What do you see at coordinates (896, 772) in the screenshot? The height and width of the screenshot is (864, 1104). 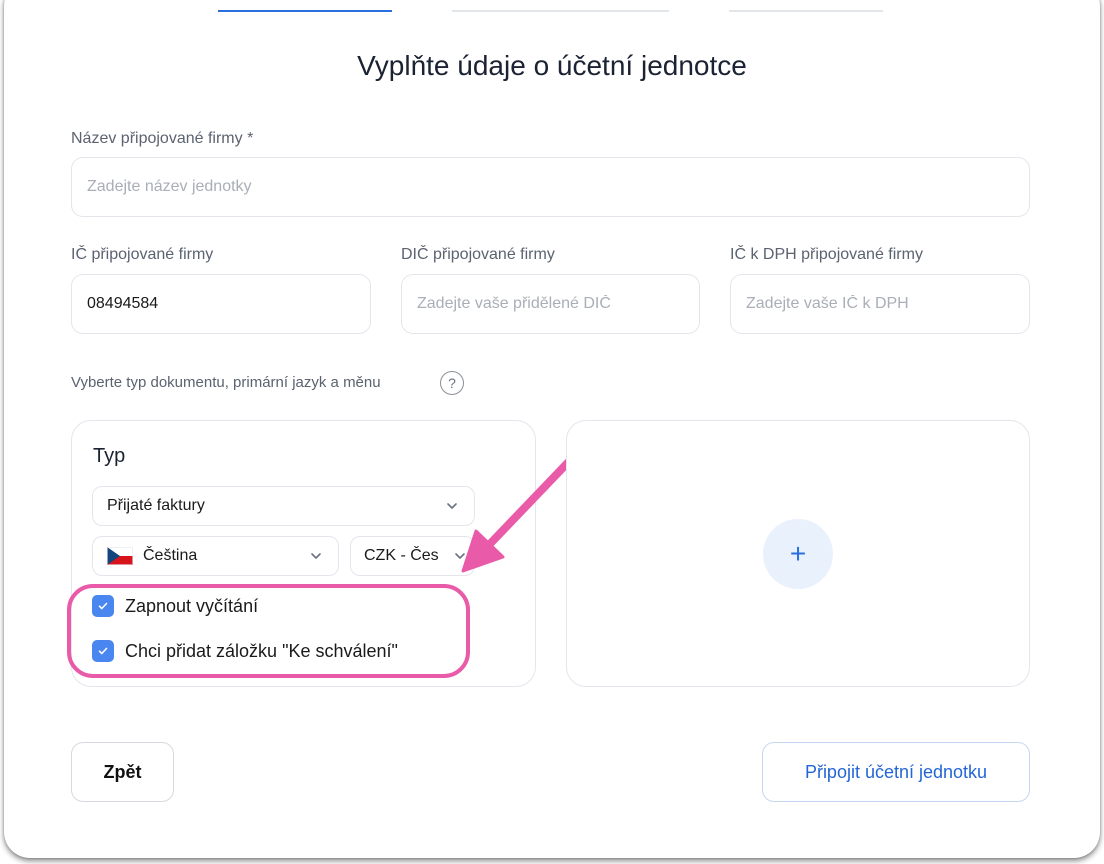 I see `connect-unit-button: Připojit účetní jednotku` at bounding box center [896, 772].